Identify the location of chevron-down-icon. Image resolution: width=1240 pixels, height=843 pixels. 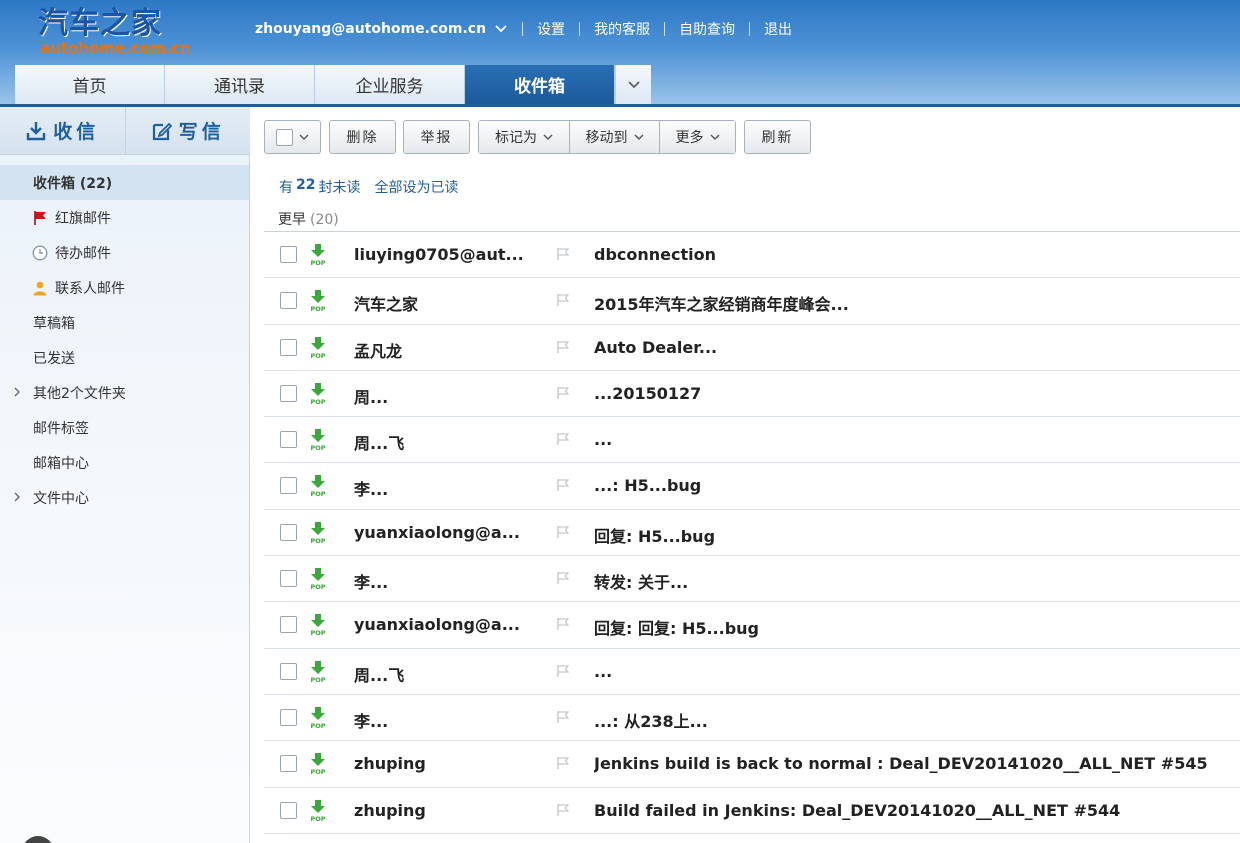
(501, 29).